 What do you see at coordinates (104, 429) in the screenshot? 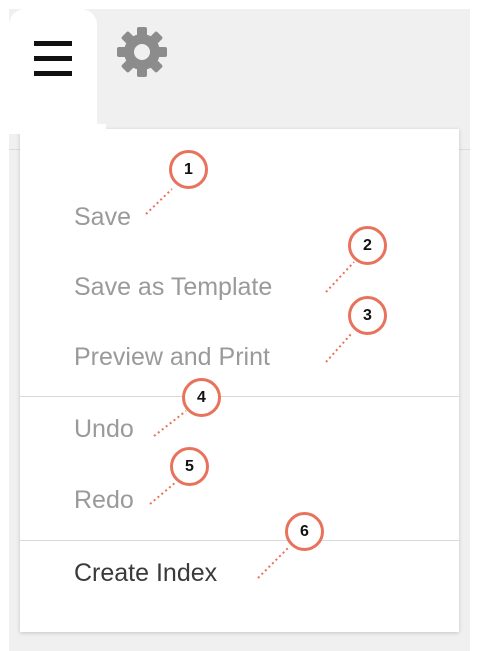
I see `menu-item-undo: Undo` at bounding box center [104, 429].